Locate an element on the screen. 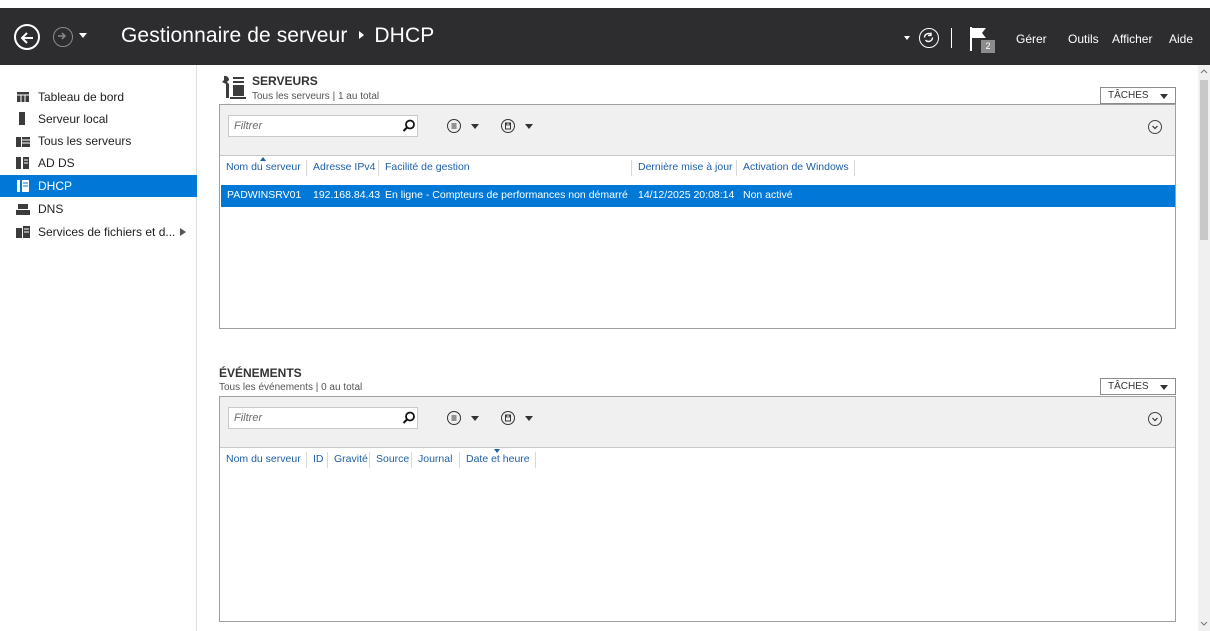  sidebar-item-tableau-de-bord: Tableau de bord is located at coordinates (98, 97).